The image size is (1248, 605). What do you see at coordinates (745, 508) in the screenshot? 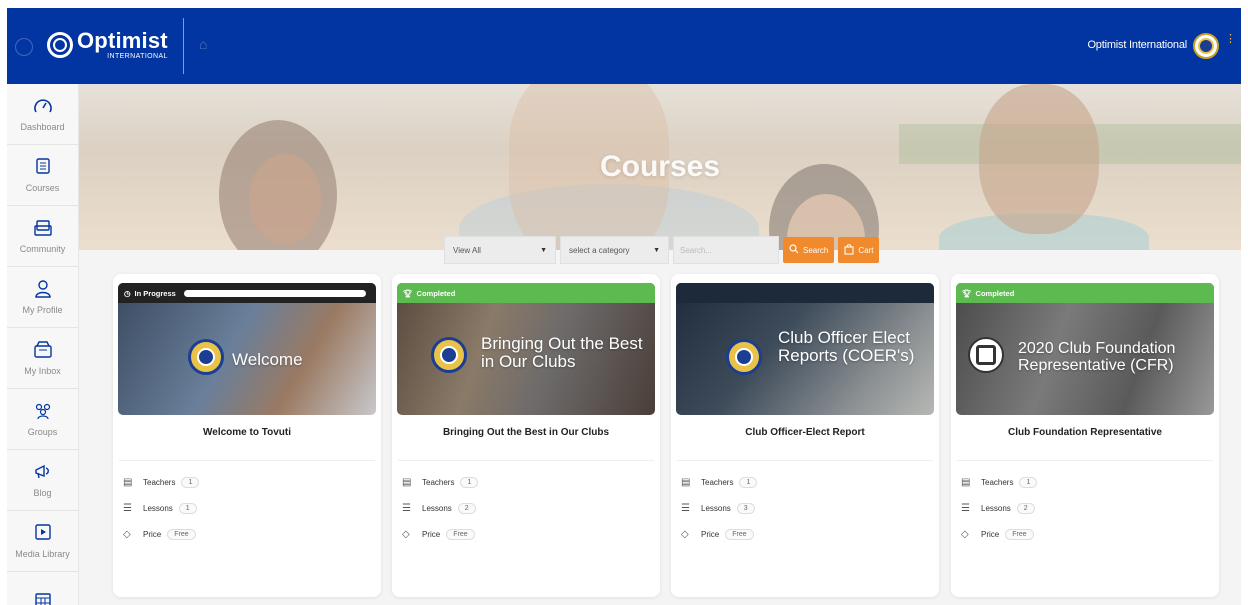
I see `lessons-count: 3` at bounding box center [745, 508].